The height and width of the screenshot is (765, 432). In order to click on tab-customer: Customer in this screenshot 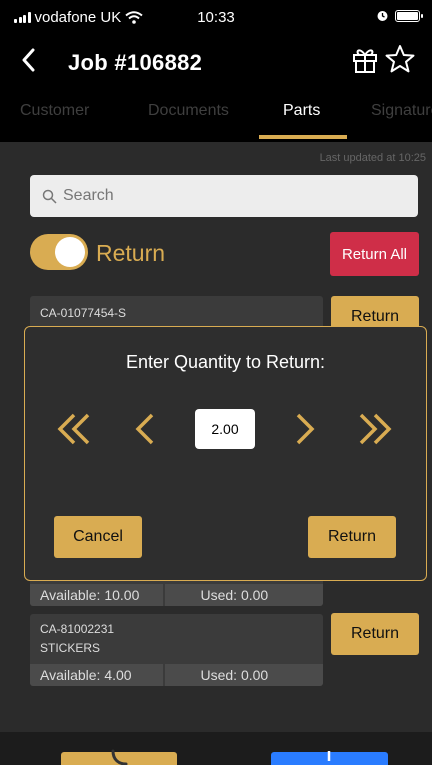, I will do `click(54, 111)`.